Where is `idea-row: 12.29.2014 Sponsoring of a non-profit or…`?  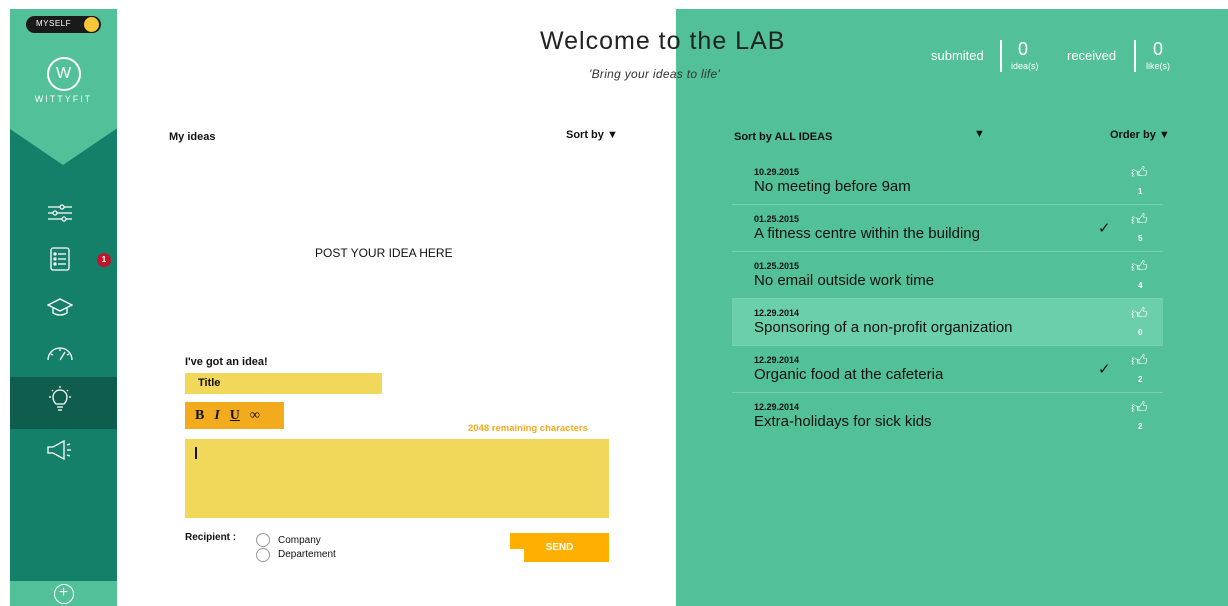 idea-row: 12.29.2014 Sponsoring of a non-profit or… is located at coordinates (947, 322).